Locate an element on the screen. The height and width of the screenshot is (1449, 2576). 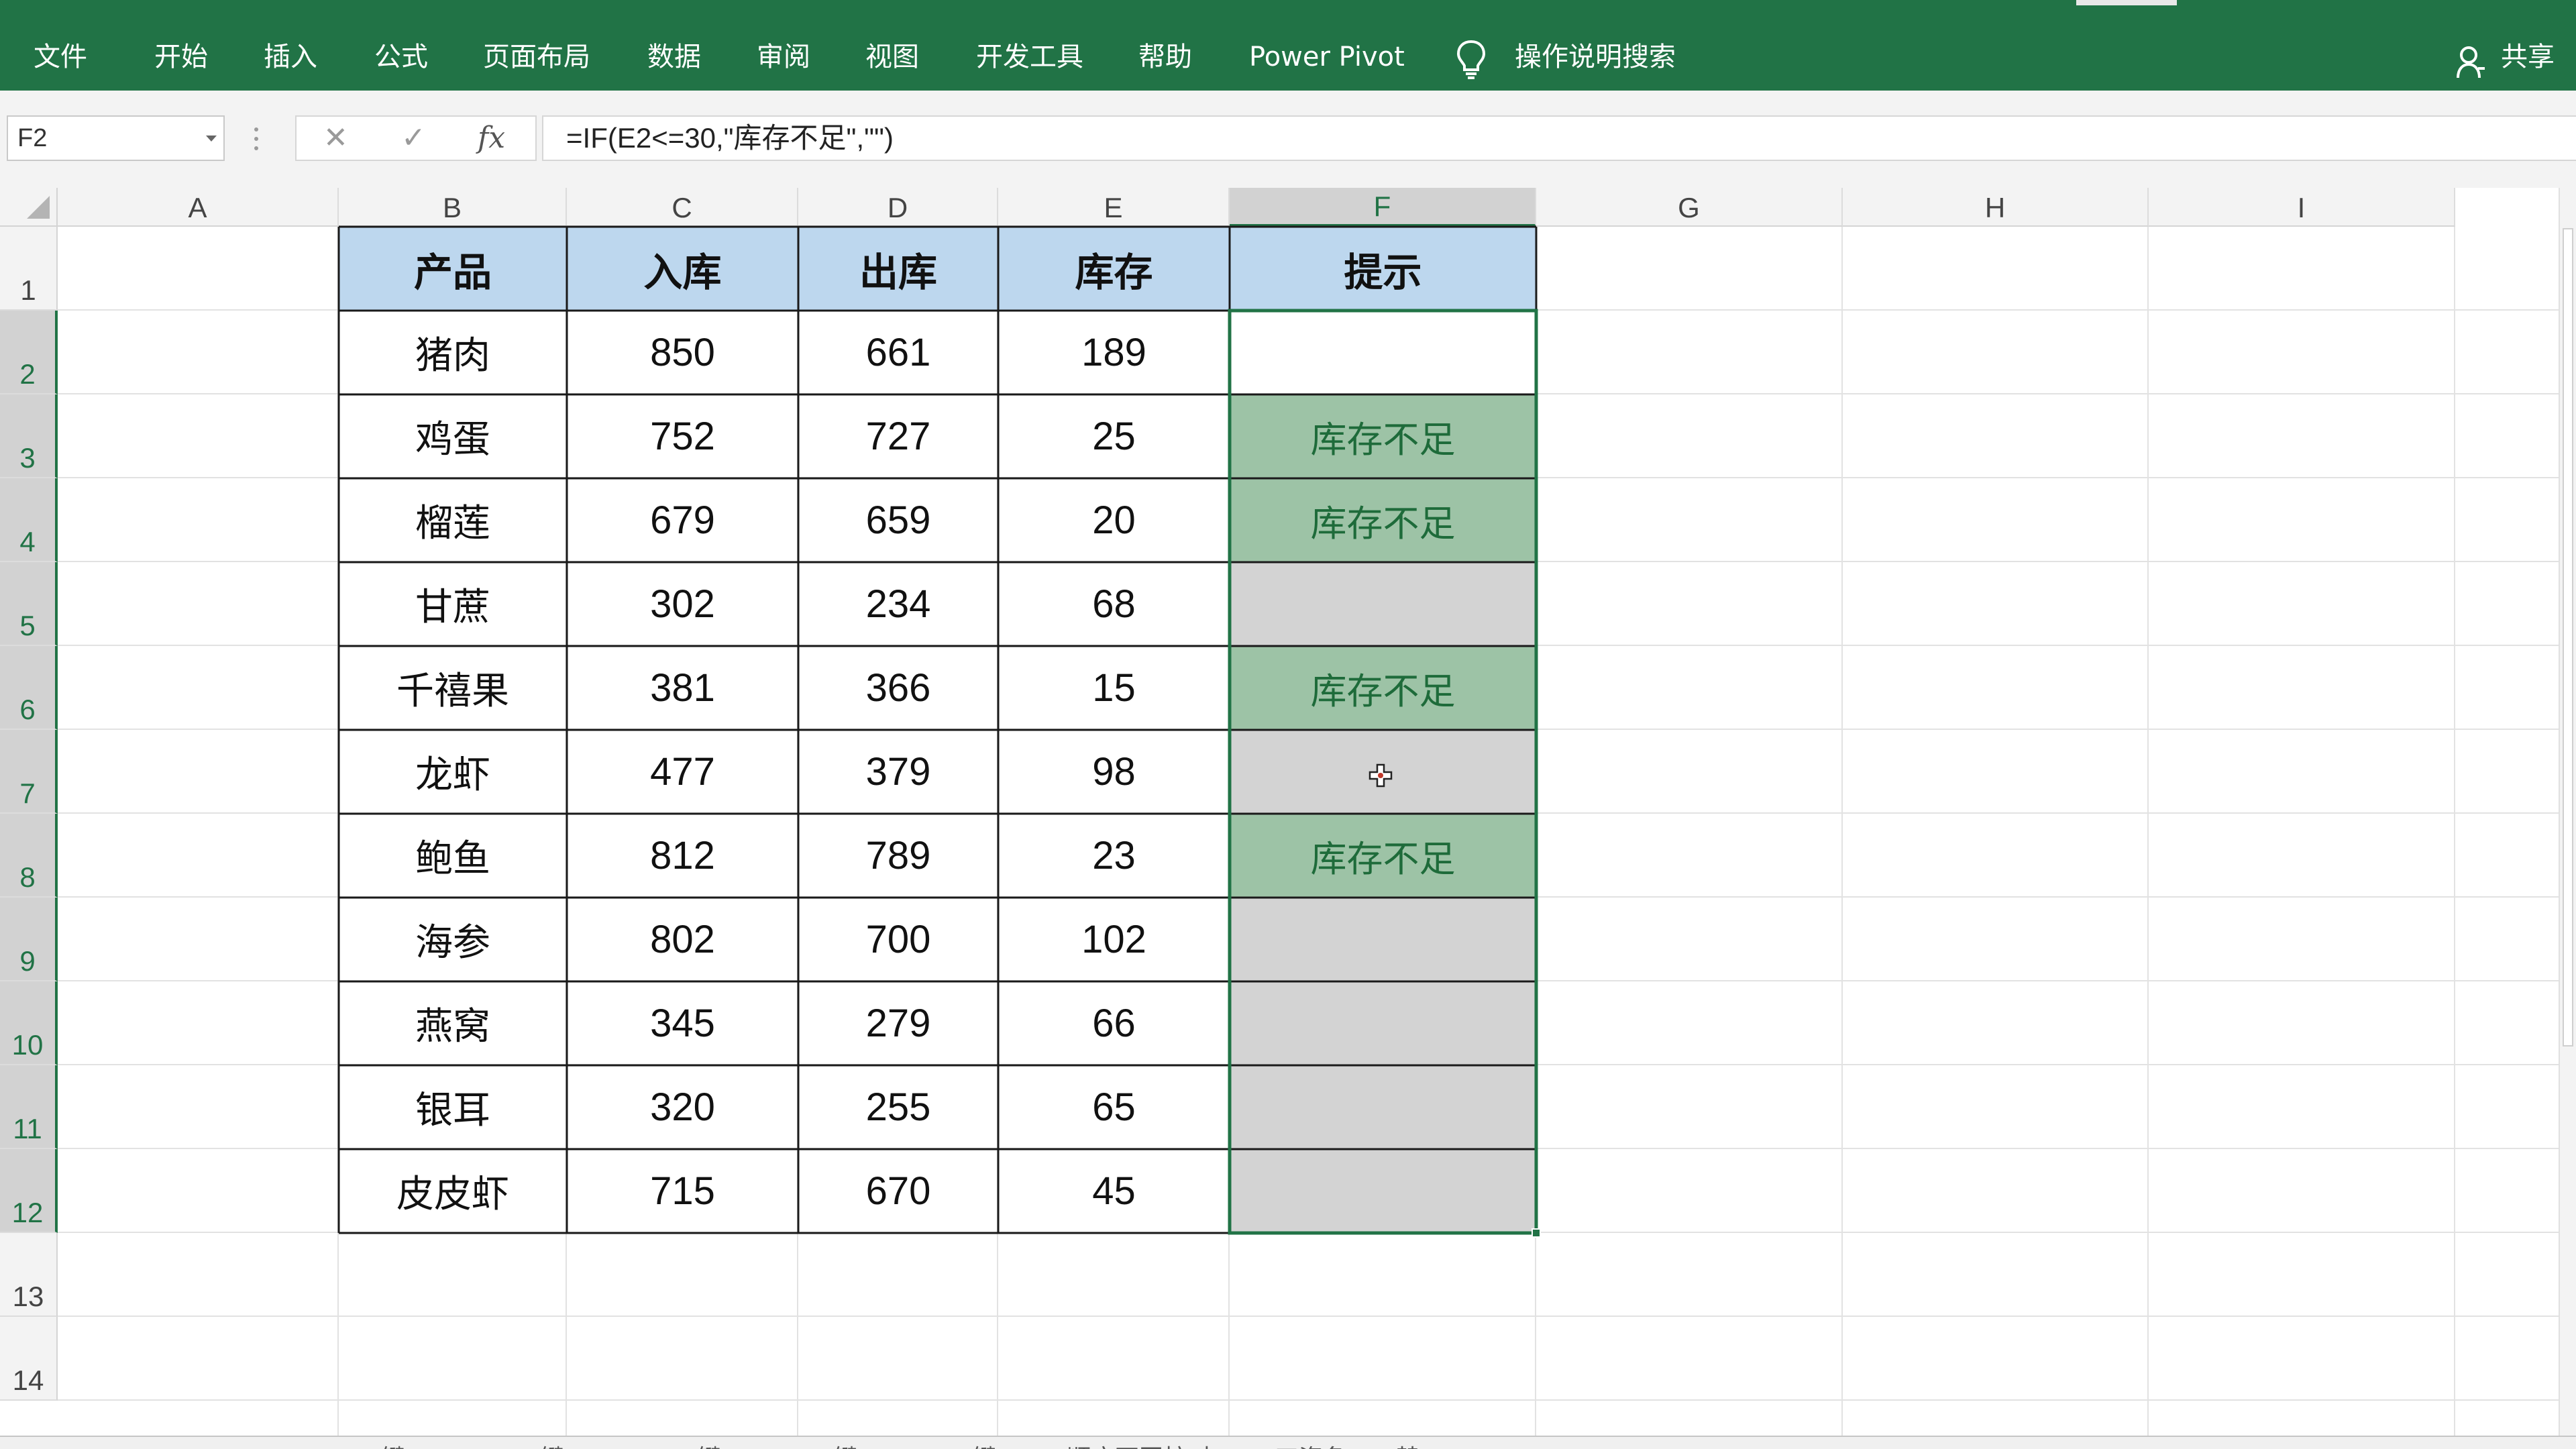
row-header-9: 9 is located at coordinates (29, 939).